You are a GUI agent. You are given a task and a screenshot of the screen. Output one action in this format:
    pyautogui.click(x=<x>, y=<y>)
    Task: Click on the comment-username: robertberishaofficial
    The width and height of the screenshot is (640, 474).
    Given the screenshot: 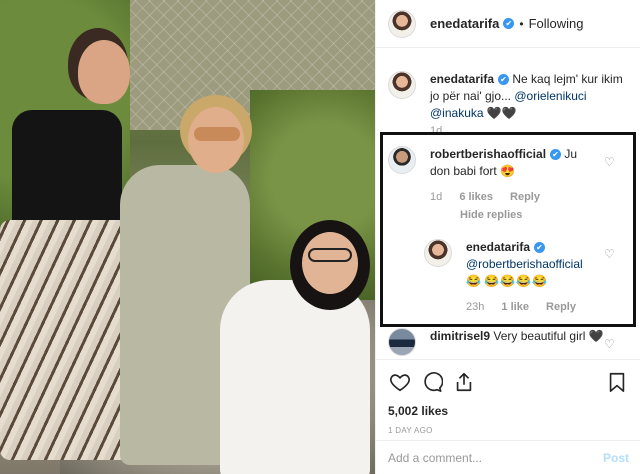 What is the action you would take?
    pyautogui.click(x=488, y=154)
    